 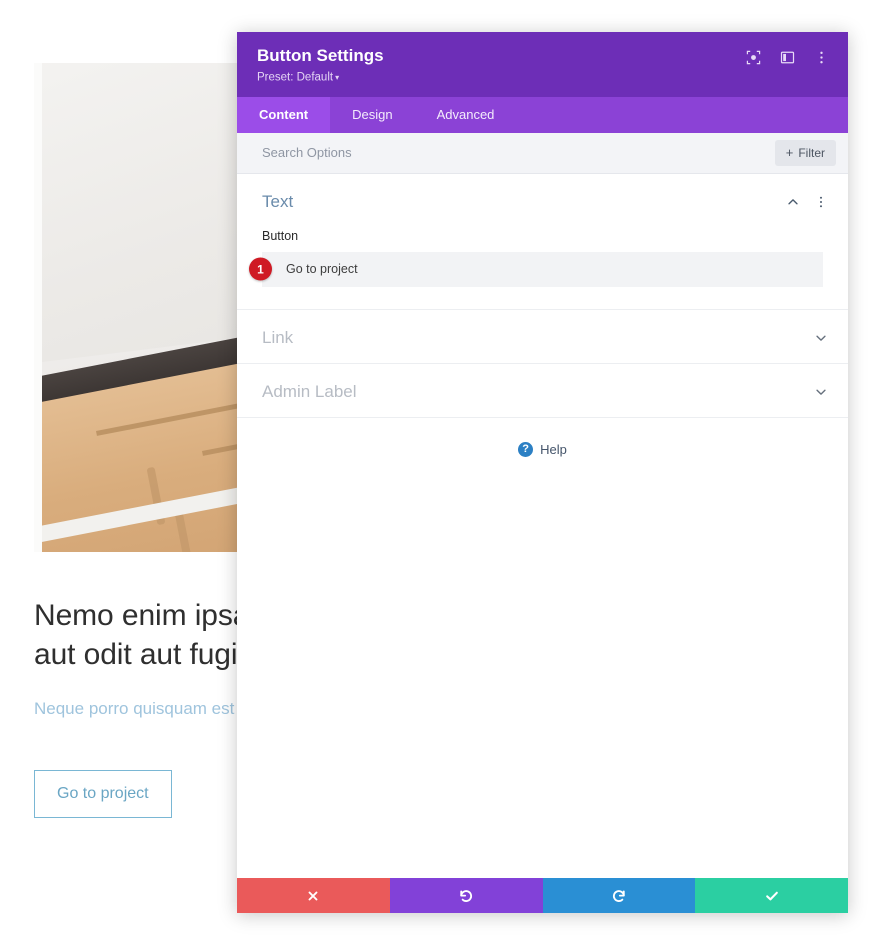 What do you see at coordinates (38, 307) in the screenshot?
I see `photo-left-edge` at bounding box center [38, 307].